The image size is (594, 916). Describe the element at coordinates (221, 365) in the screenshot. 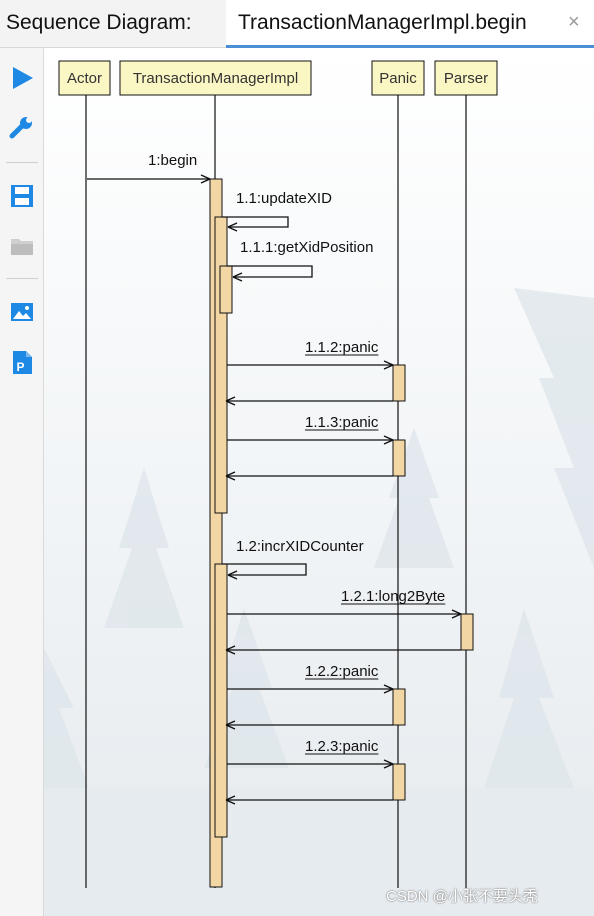

I see `activation-updatexid` at that location.